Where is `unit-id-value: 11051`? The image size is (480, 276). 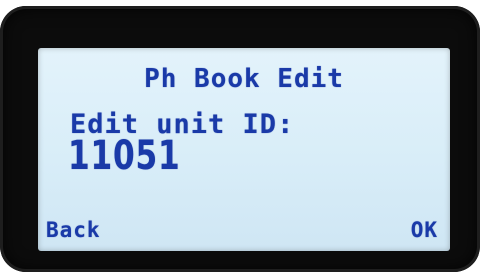
unit-id-value: 11051 is located at coordinates (124, 156).